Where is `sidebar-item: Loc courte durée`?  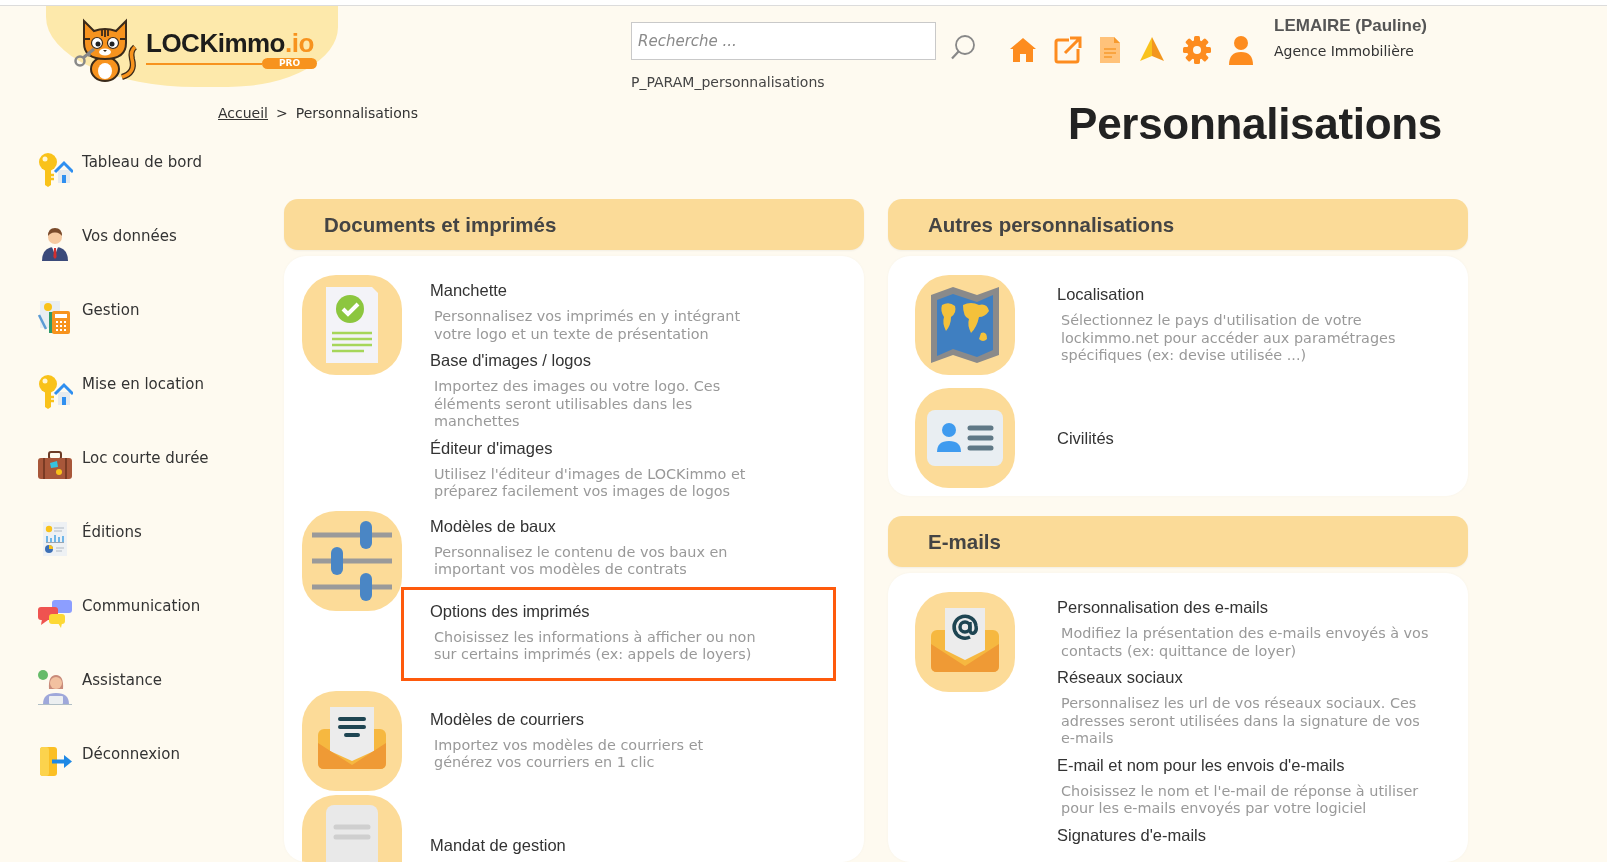 sidebar-item: Loc courte durée is located at coordinates (123, 465).